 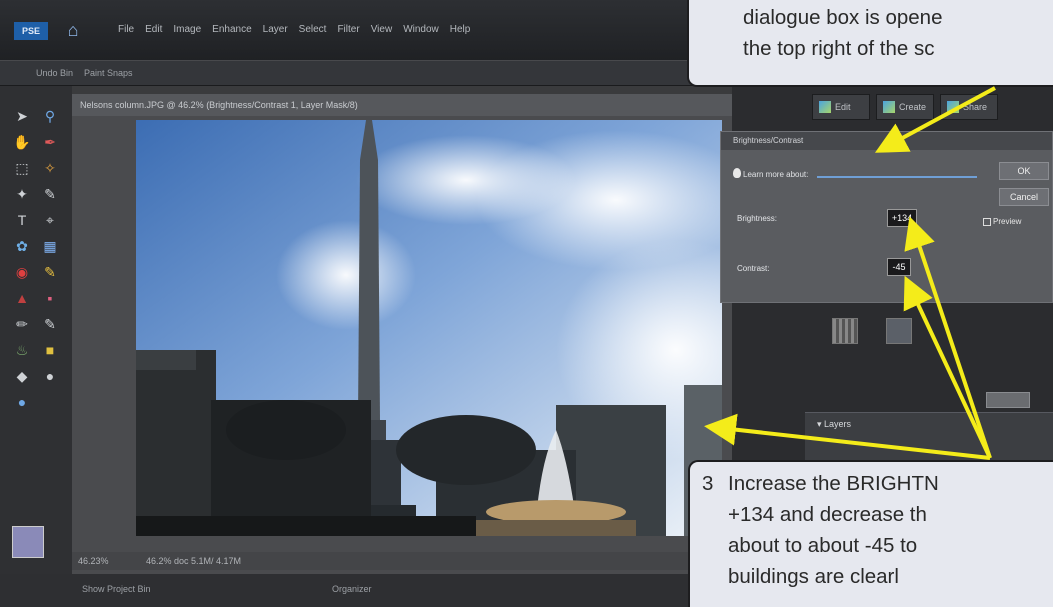 I want to click on marquee-icon: ⬚, so click(x=22, y=168).